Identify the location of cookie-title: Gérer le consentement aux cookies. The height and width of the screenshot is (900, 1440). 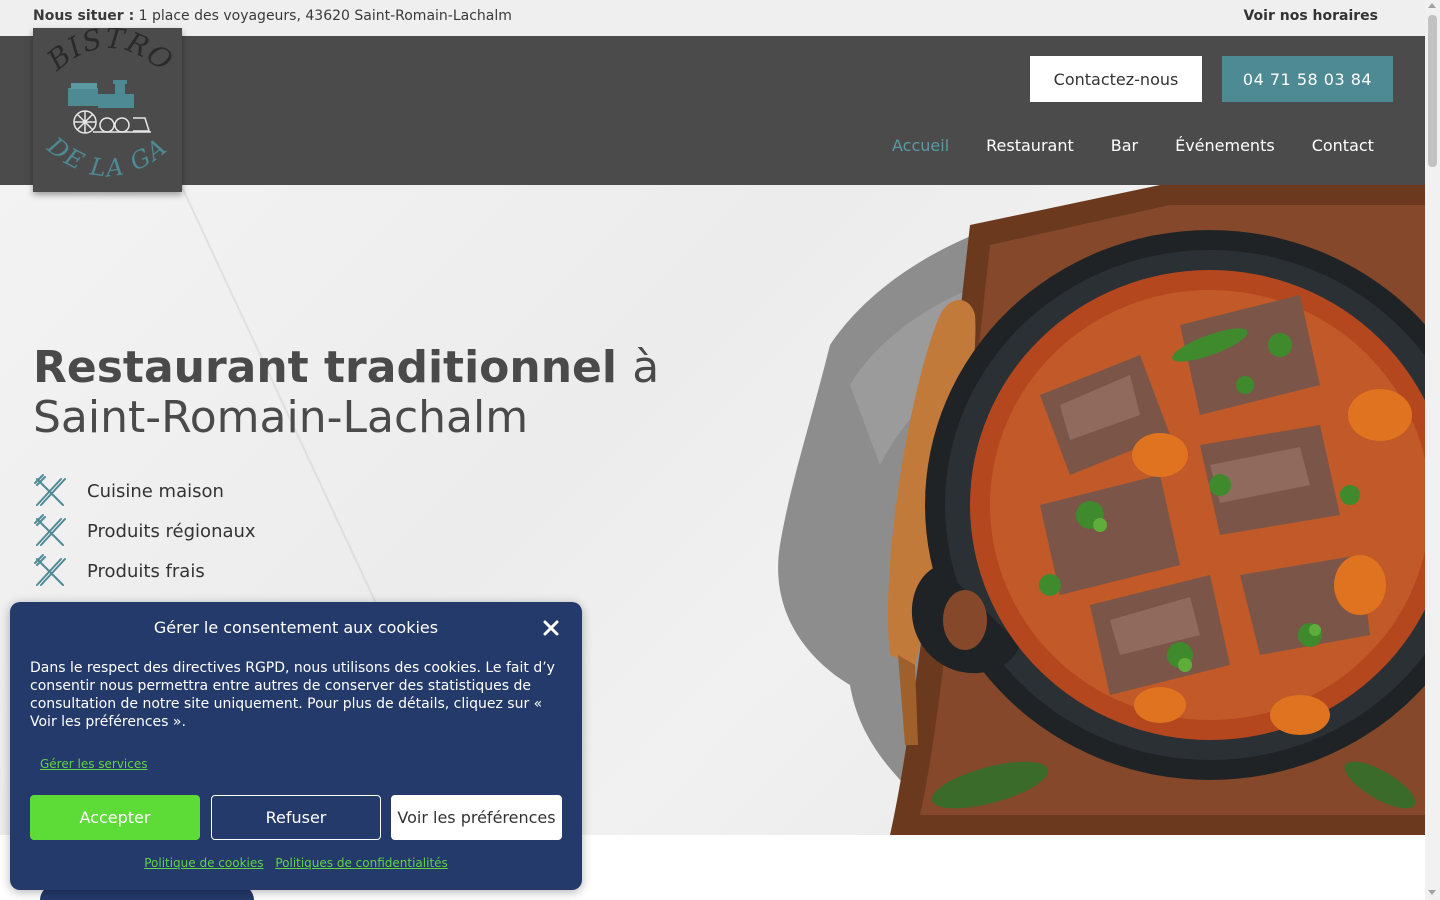
(296, 627).